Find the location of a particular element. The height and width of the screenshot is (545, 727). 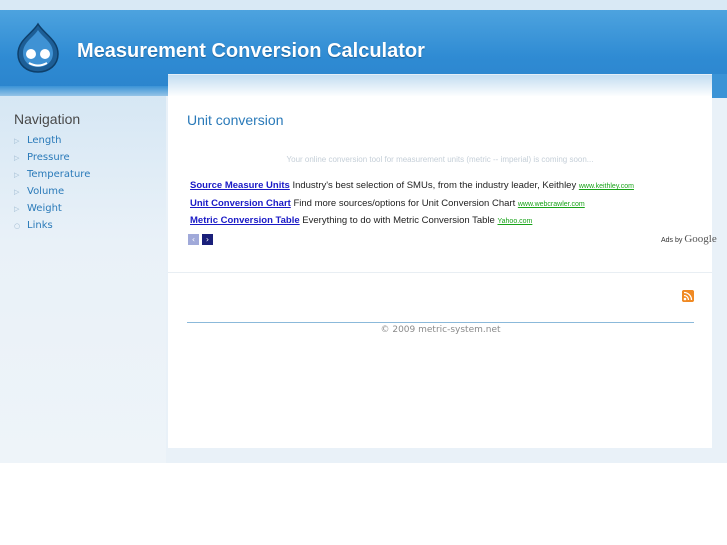

sidebar-item-length: ▷ Length is located at coordinates (52, 140).